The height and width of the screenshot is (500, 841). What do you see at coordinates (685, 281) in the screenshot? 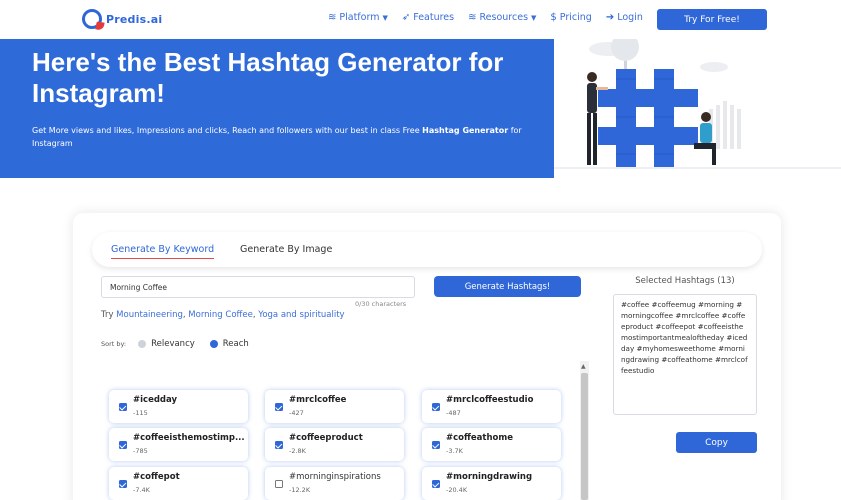
I see `selected-hashtags-title: Selected Hashtags (13)` at bounding box center [685, 281].